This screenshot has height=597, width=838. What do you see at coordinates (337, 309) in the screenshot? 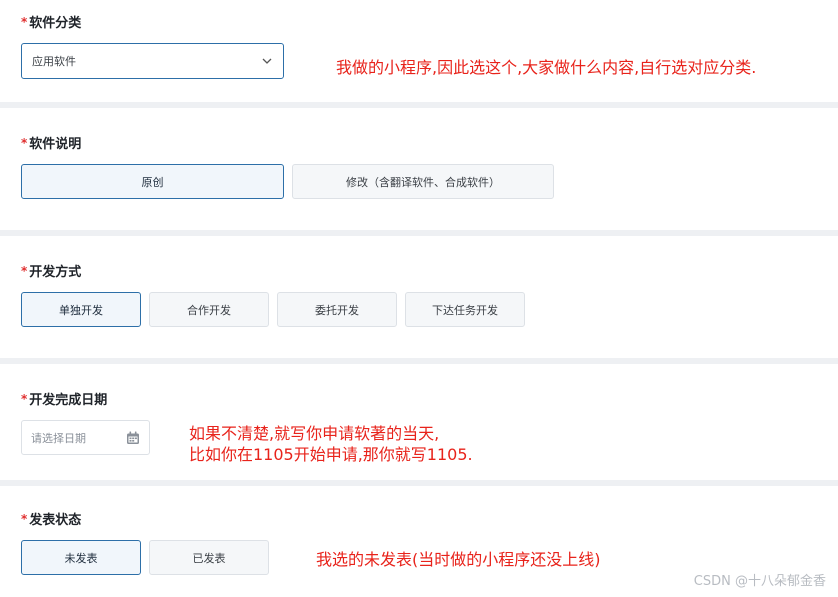
I see `dev-mode-option-commissioned: 委托开发` at bounding box center [337, 309].